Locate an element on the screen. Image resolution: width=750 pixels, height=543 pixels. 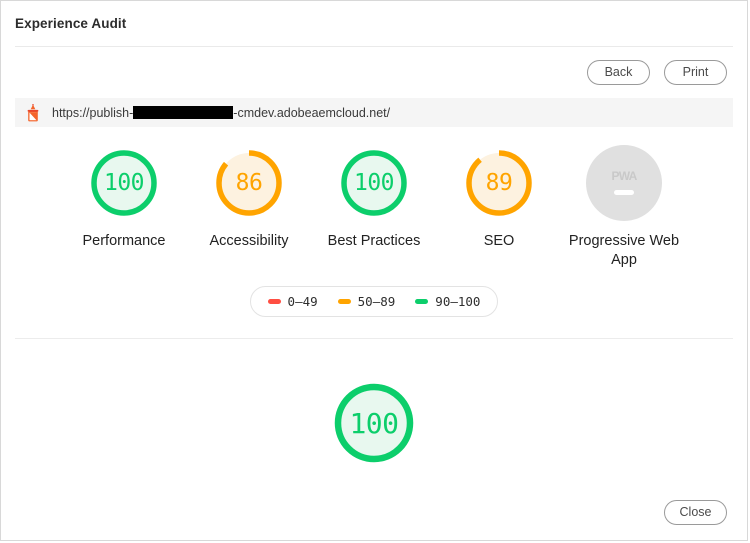
gauge-accessibility: 86 is located at coordinates (249, 183).